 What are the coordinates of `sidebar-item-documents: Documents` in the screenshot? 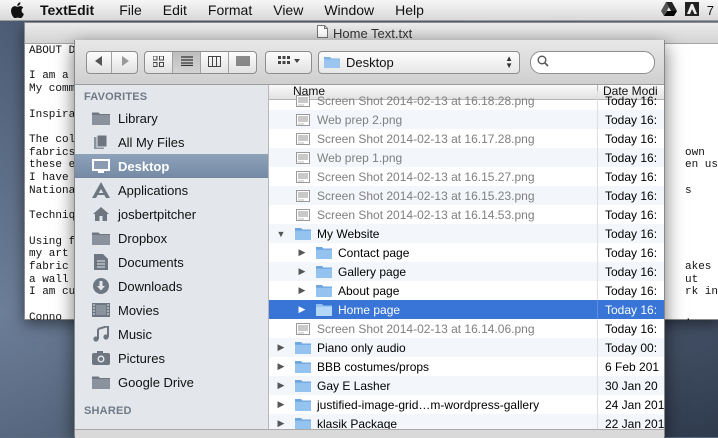 It's located at (171, 262).